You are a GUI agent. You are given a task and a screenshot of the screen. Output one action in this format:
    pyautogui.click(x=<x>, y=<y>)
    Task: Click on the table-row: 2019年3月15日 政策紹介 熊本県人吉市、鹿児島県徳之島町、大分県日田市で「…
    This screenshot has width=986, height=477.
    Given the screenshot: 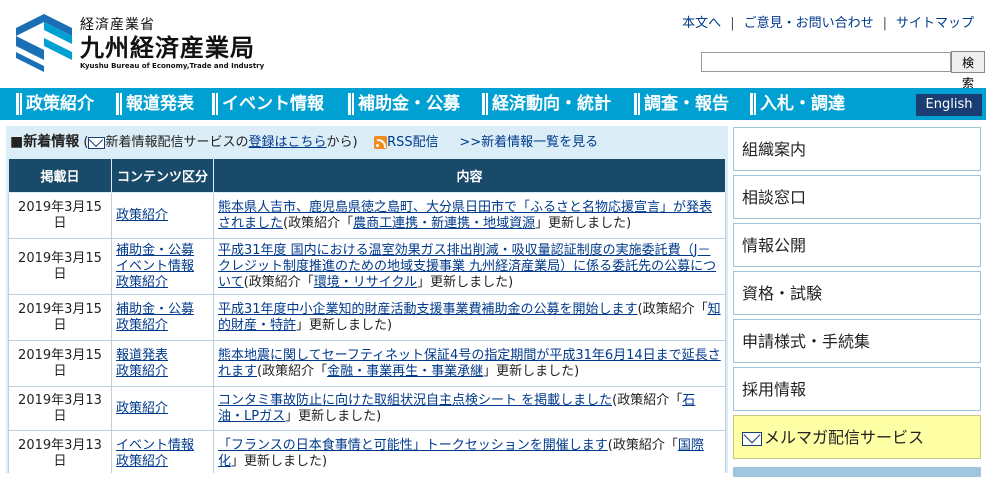 What is the action you would take?
    pyautogui.click(x=367, y=215)
    